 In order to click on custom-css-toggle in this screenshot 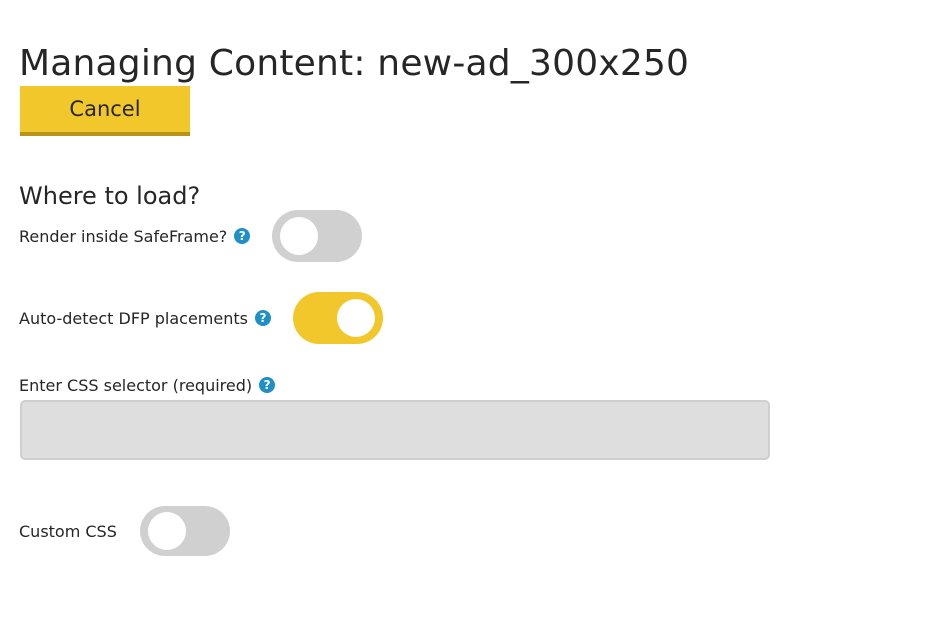, I will do `click(184, 531)`.